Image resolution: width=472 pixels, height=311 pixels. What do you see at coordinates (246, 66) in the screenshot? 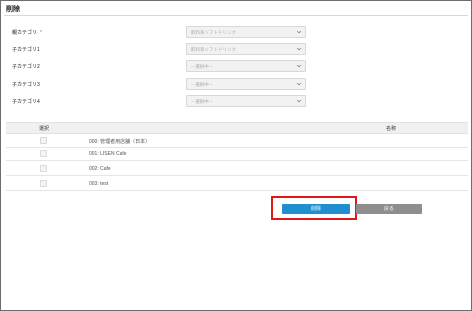
I see `child-category-2-select: -- 選択中 --` at bounding box center [246, 66].